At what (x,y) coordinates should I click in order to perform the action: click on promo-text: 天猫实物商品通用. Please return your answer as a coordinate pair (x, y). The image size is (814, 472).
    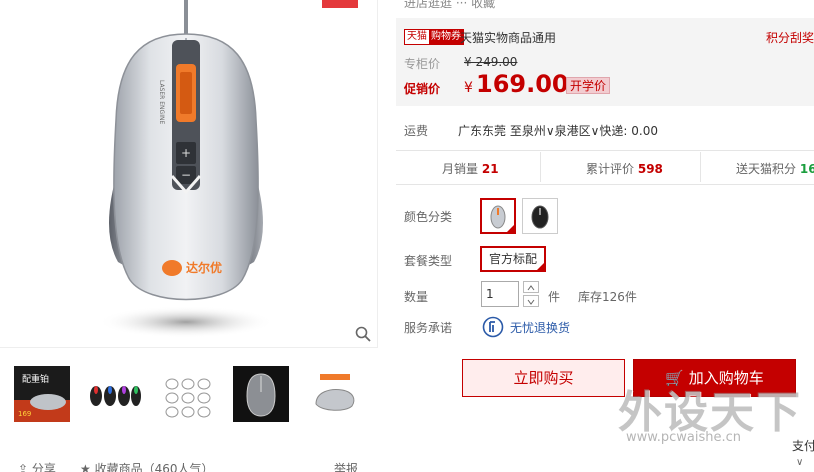
    Looking at the image, I should click on (508, 37).